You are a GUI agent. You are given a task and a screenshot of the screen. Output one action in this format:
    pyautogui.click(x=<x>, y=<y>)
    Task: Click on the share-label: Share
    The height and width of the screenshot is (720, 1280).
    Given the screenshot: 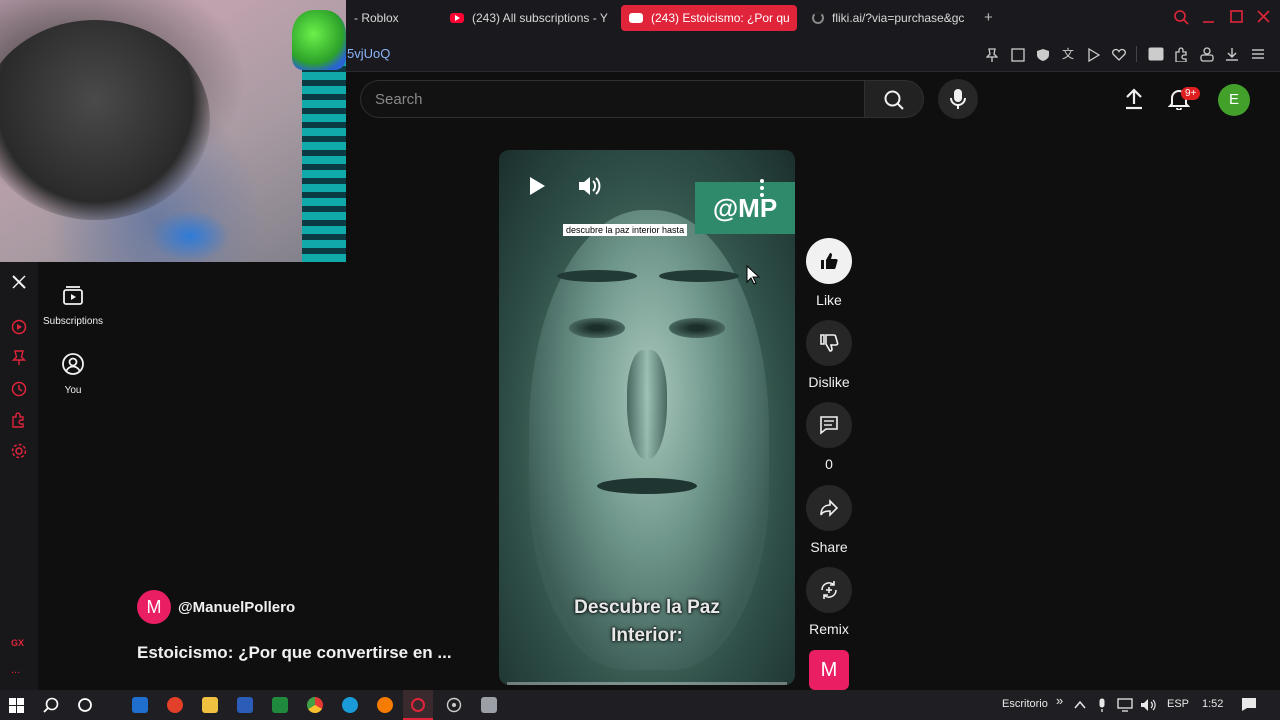 What is the action you would take?
    pyautogui.click(x=829, y=547)
    